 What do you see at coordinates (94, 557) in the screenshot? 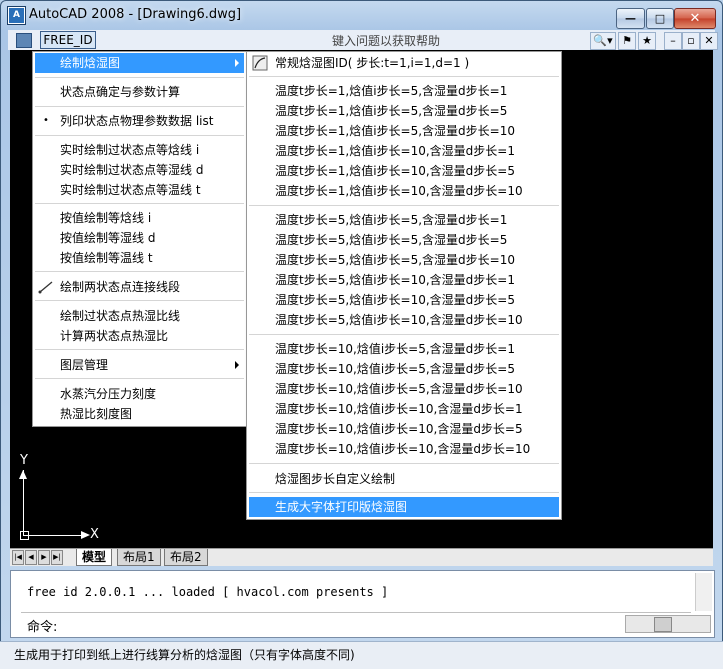
I see `tab-model: 模型` at bounding box center [94, 557].